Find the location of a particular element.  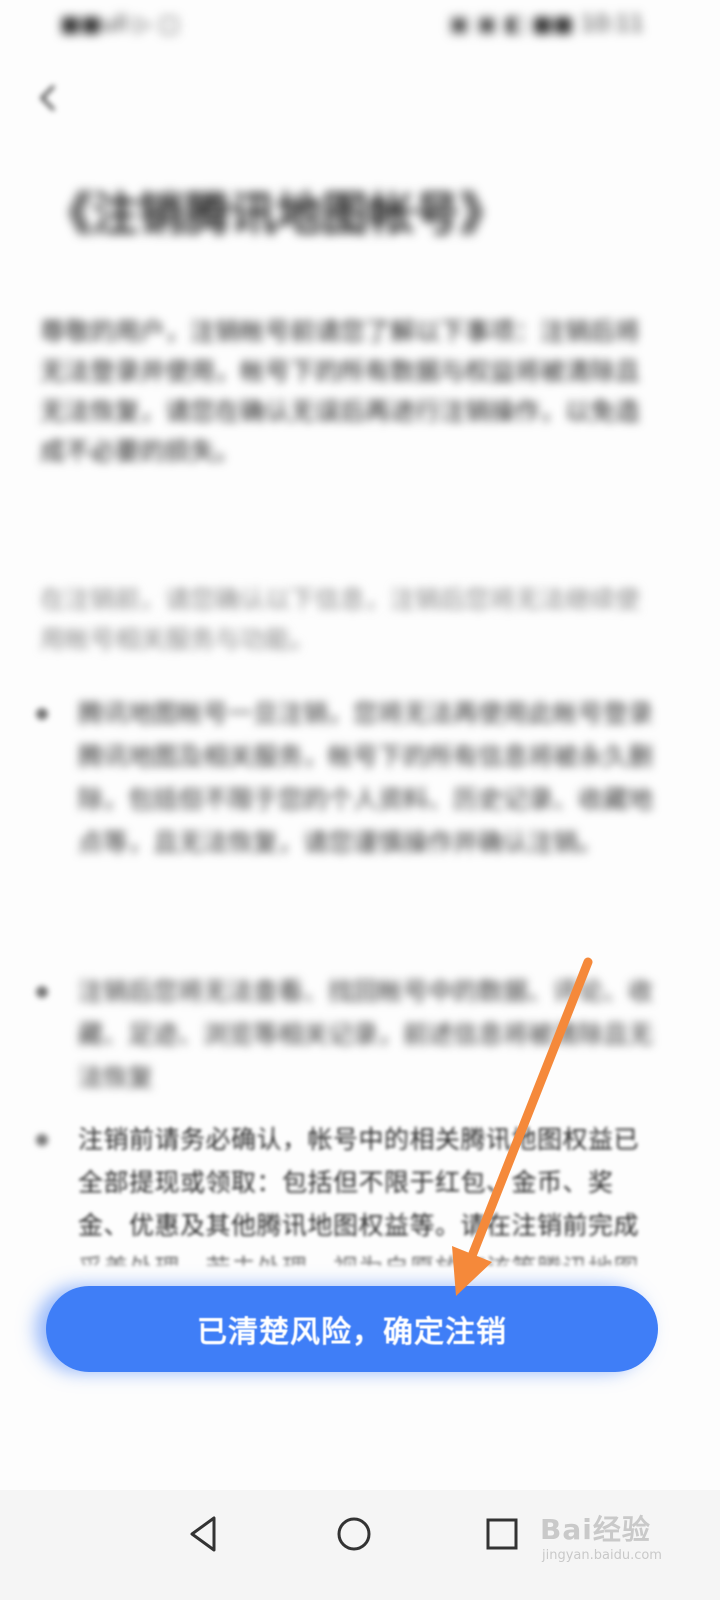

baidu-watermark: Bai经验 jingyan.baidu.com is located at coordinates (625, 1538).